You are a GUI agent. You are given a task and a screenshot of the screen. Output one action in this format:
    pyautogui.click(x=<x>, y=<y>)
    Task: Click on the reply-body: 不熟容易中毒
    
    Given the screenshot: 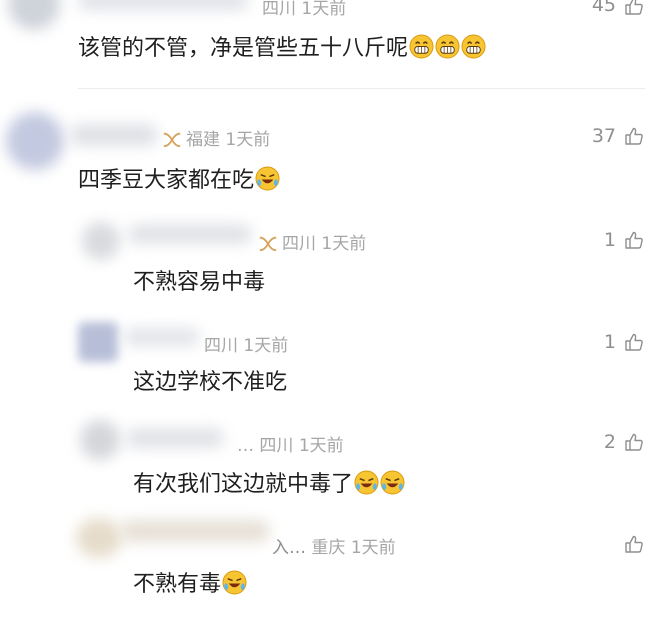 What is the action you would take?
    pyautogui.click(x=199, y=282)
    